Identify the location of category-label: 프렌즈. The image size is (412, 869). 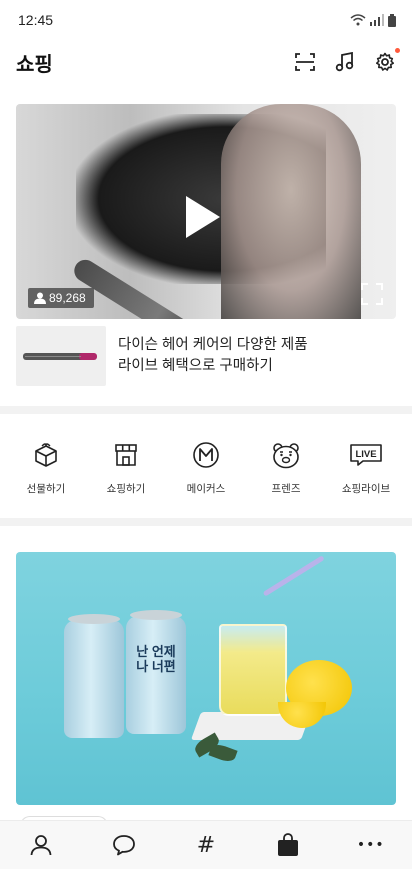
(286, 489).